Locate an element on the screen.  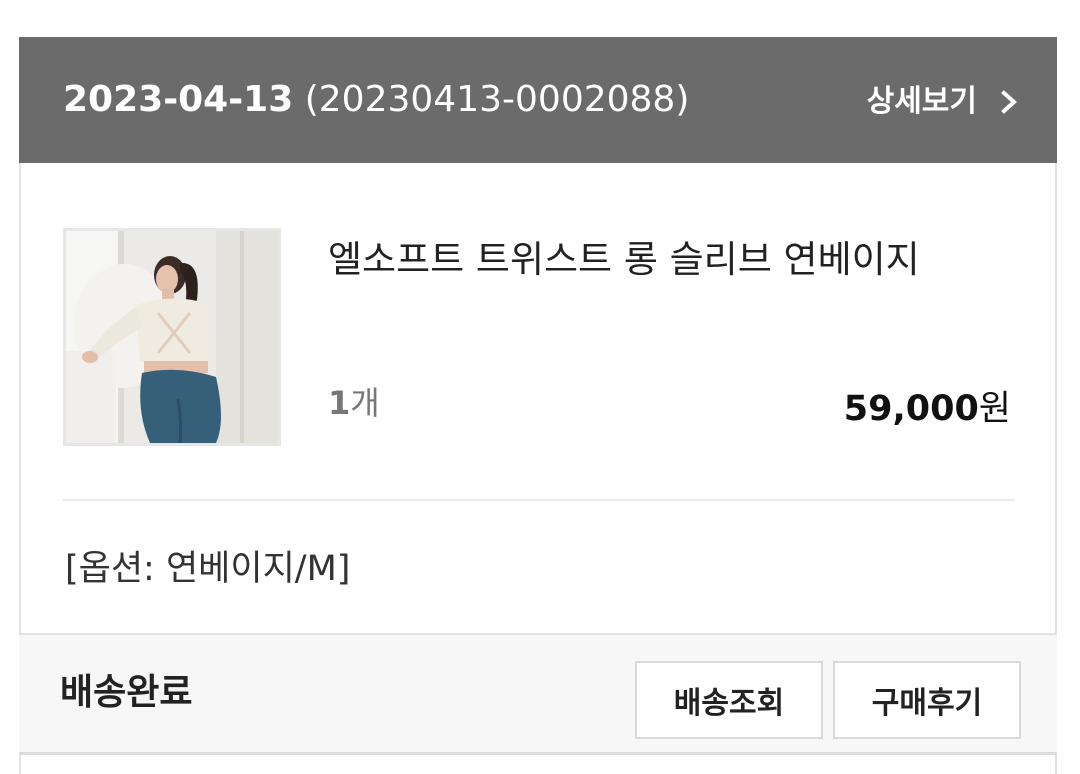
product-thumbnail is located at coordinates (172, 337).